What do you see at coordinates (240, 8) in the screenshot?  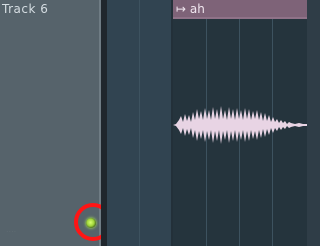 I see `audio-clip-header: ↦ ah` at bounding box center [240, 8].